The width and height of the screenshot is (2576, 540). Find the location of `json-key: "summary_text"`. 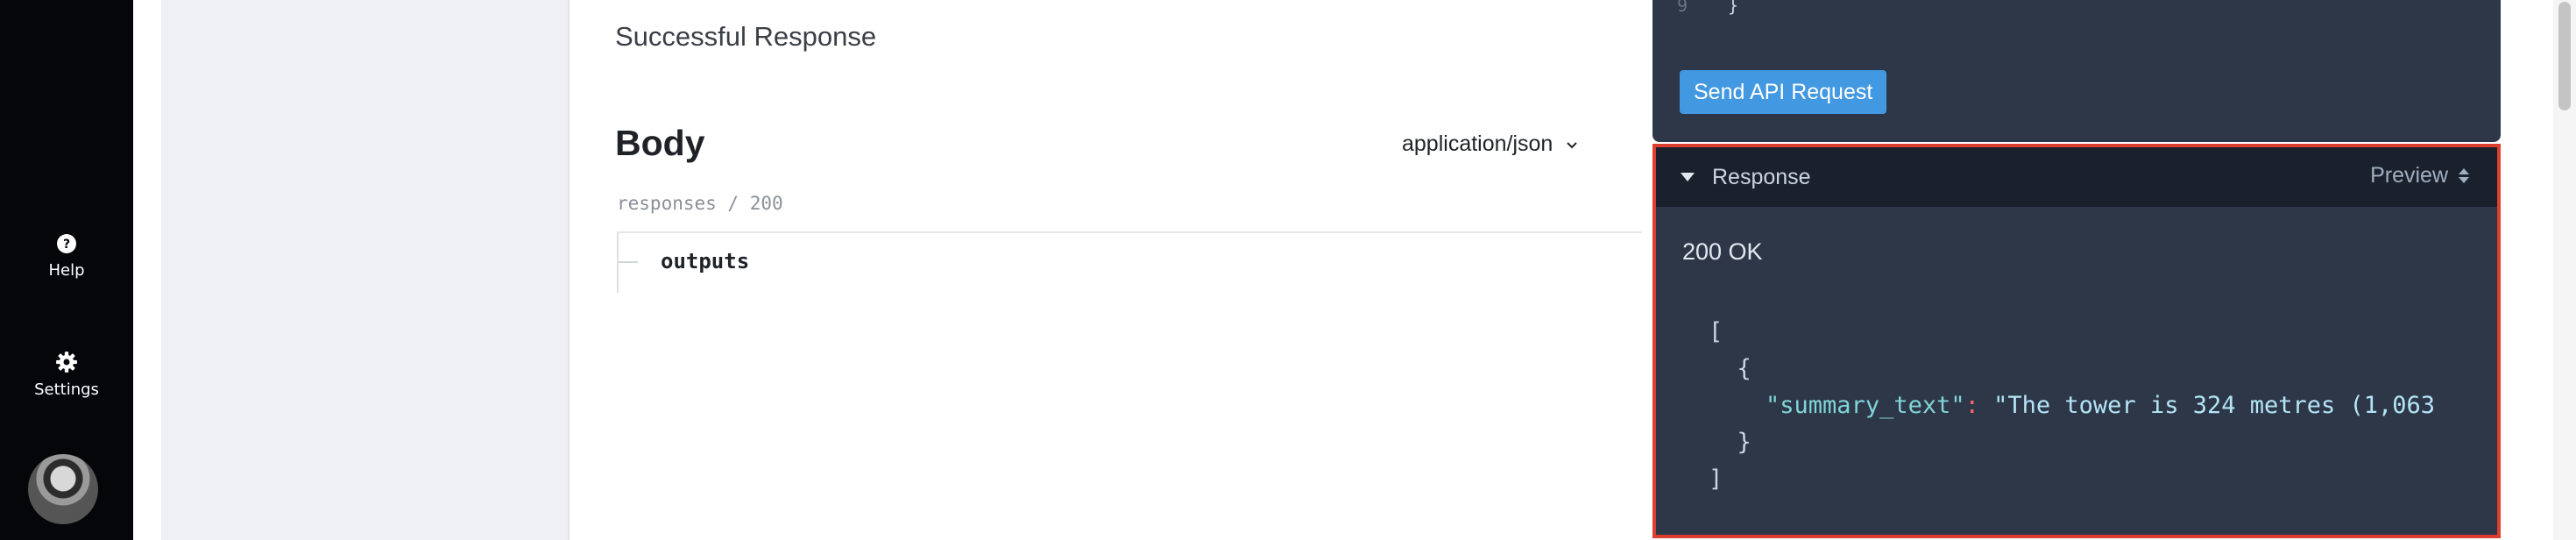

json-key: "summary_text" is located at coordinates (1865, 406).